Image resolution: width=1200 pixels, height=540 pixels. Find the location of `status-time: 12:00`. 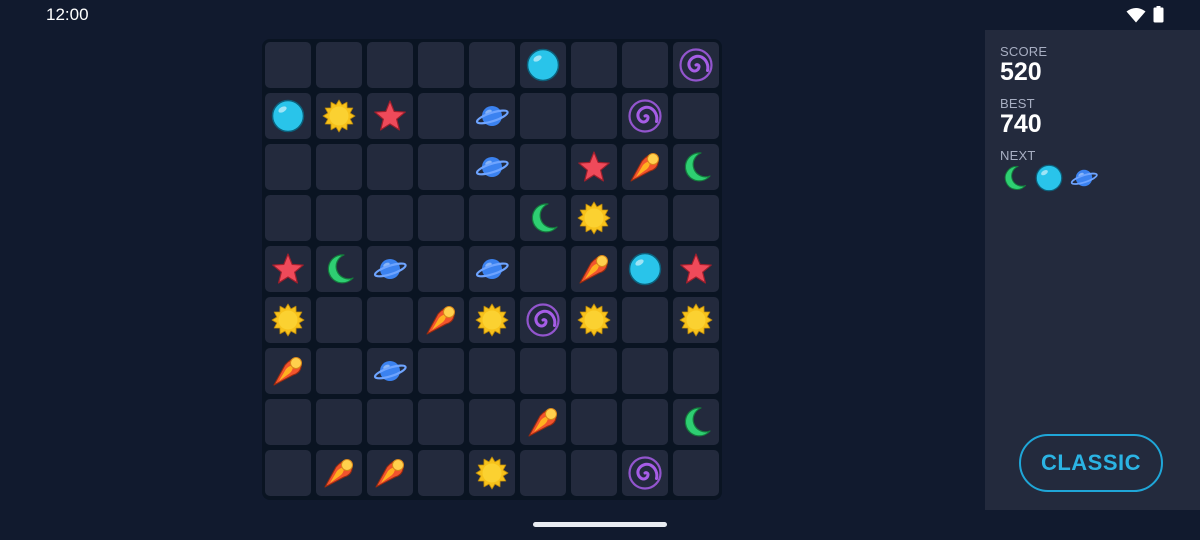

status-time: 12:00 is located at coordinates (67, 14).